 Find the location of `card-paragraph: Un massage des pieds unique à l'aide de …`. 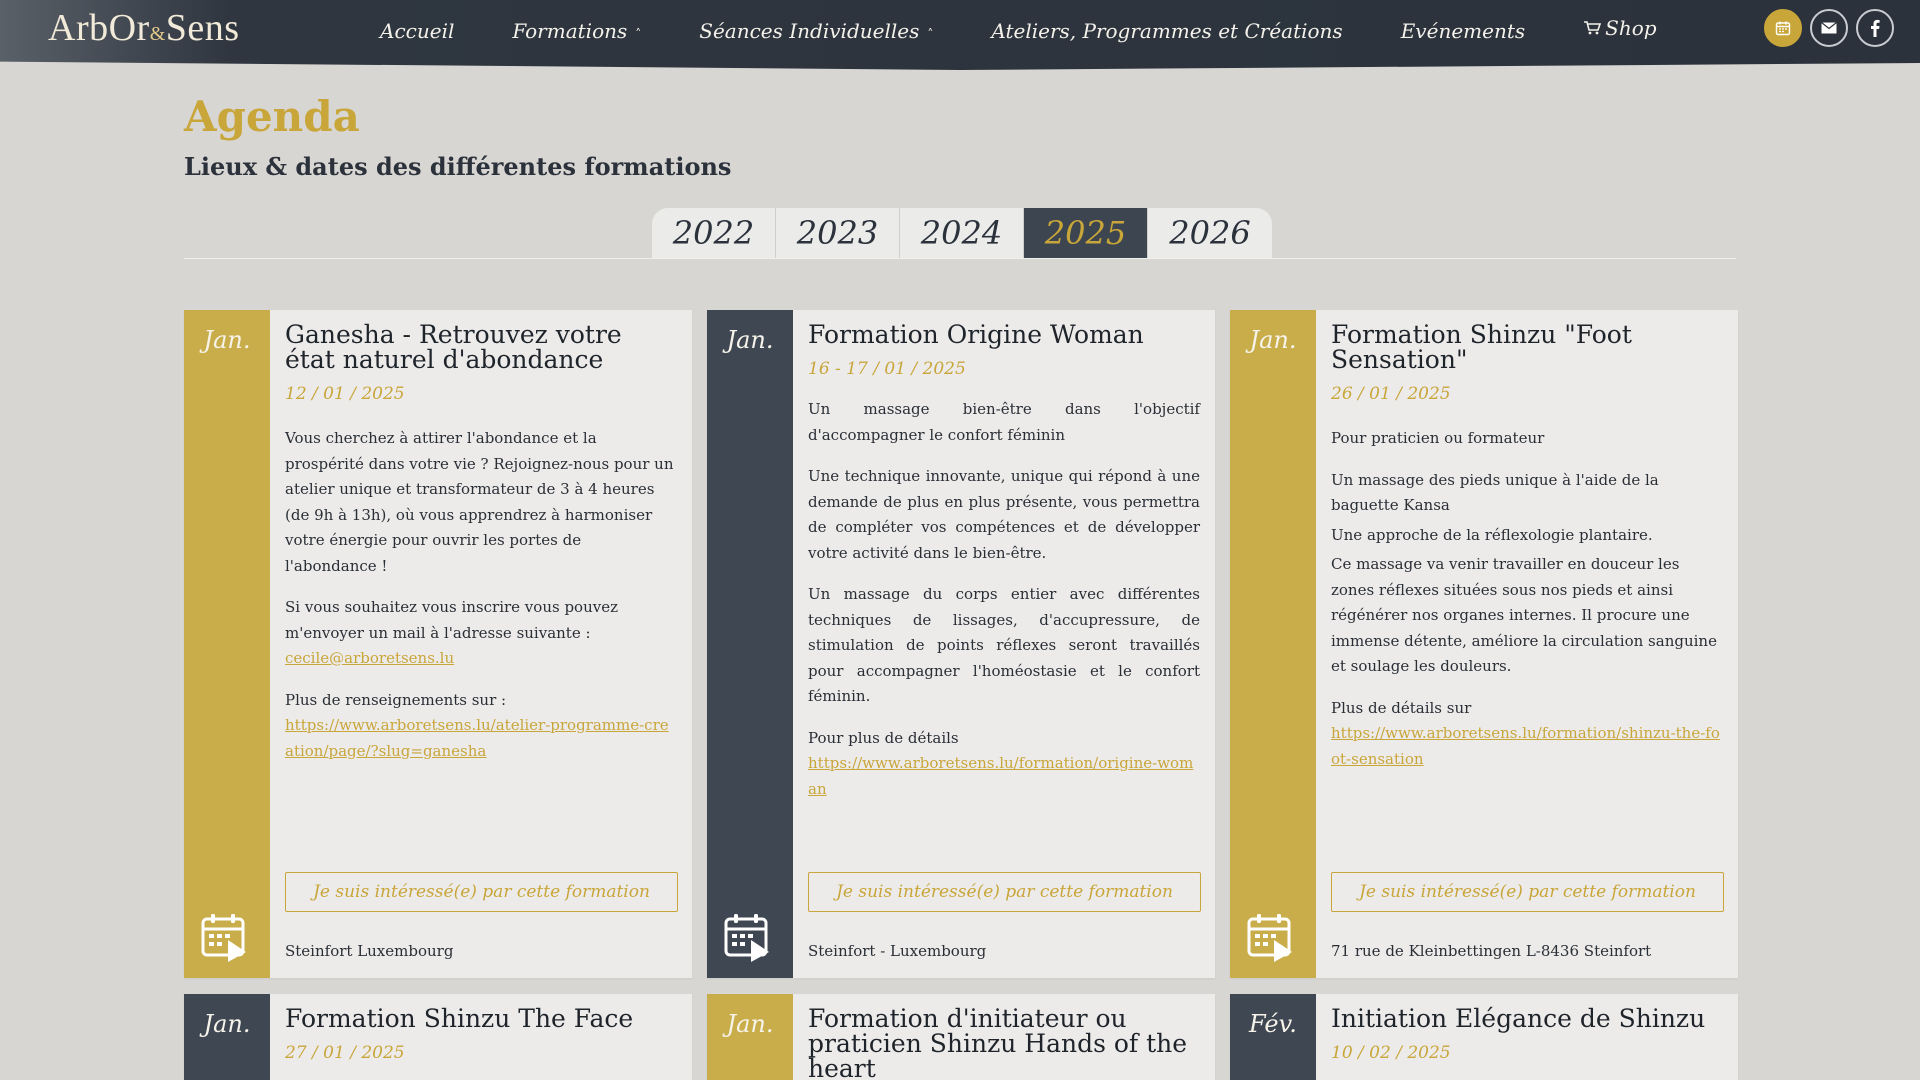

card-paragraph: Un massage des pieds unique à l'aide de … is located at coordinates (1495, 492).